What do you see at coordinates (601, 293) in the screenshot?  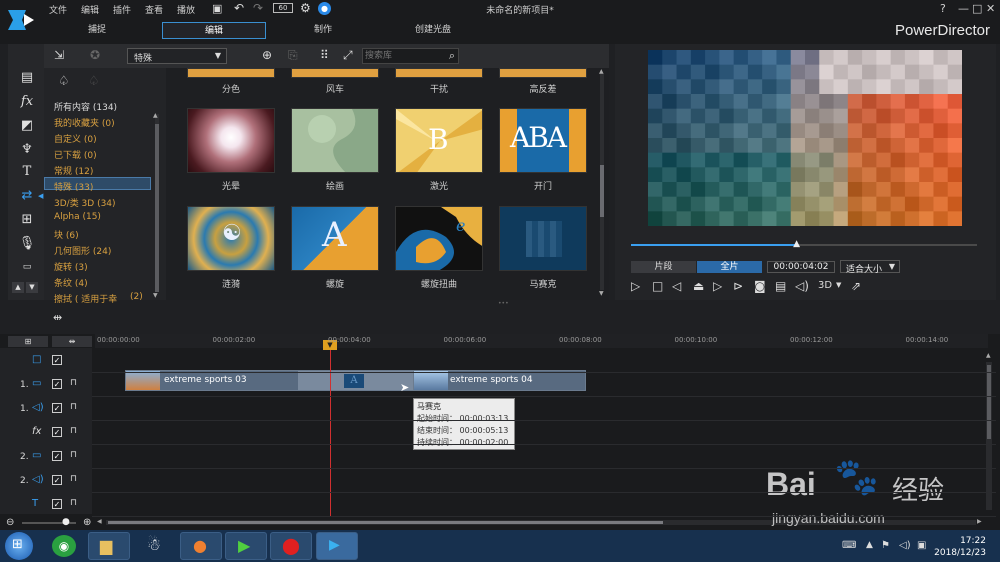 I see `grid-scroll-down-icon: ▼` at bounding box center [601, 293].